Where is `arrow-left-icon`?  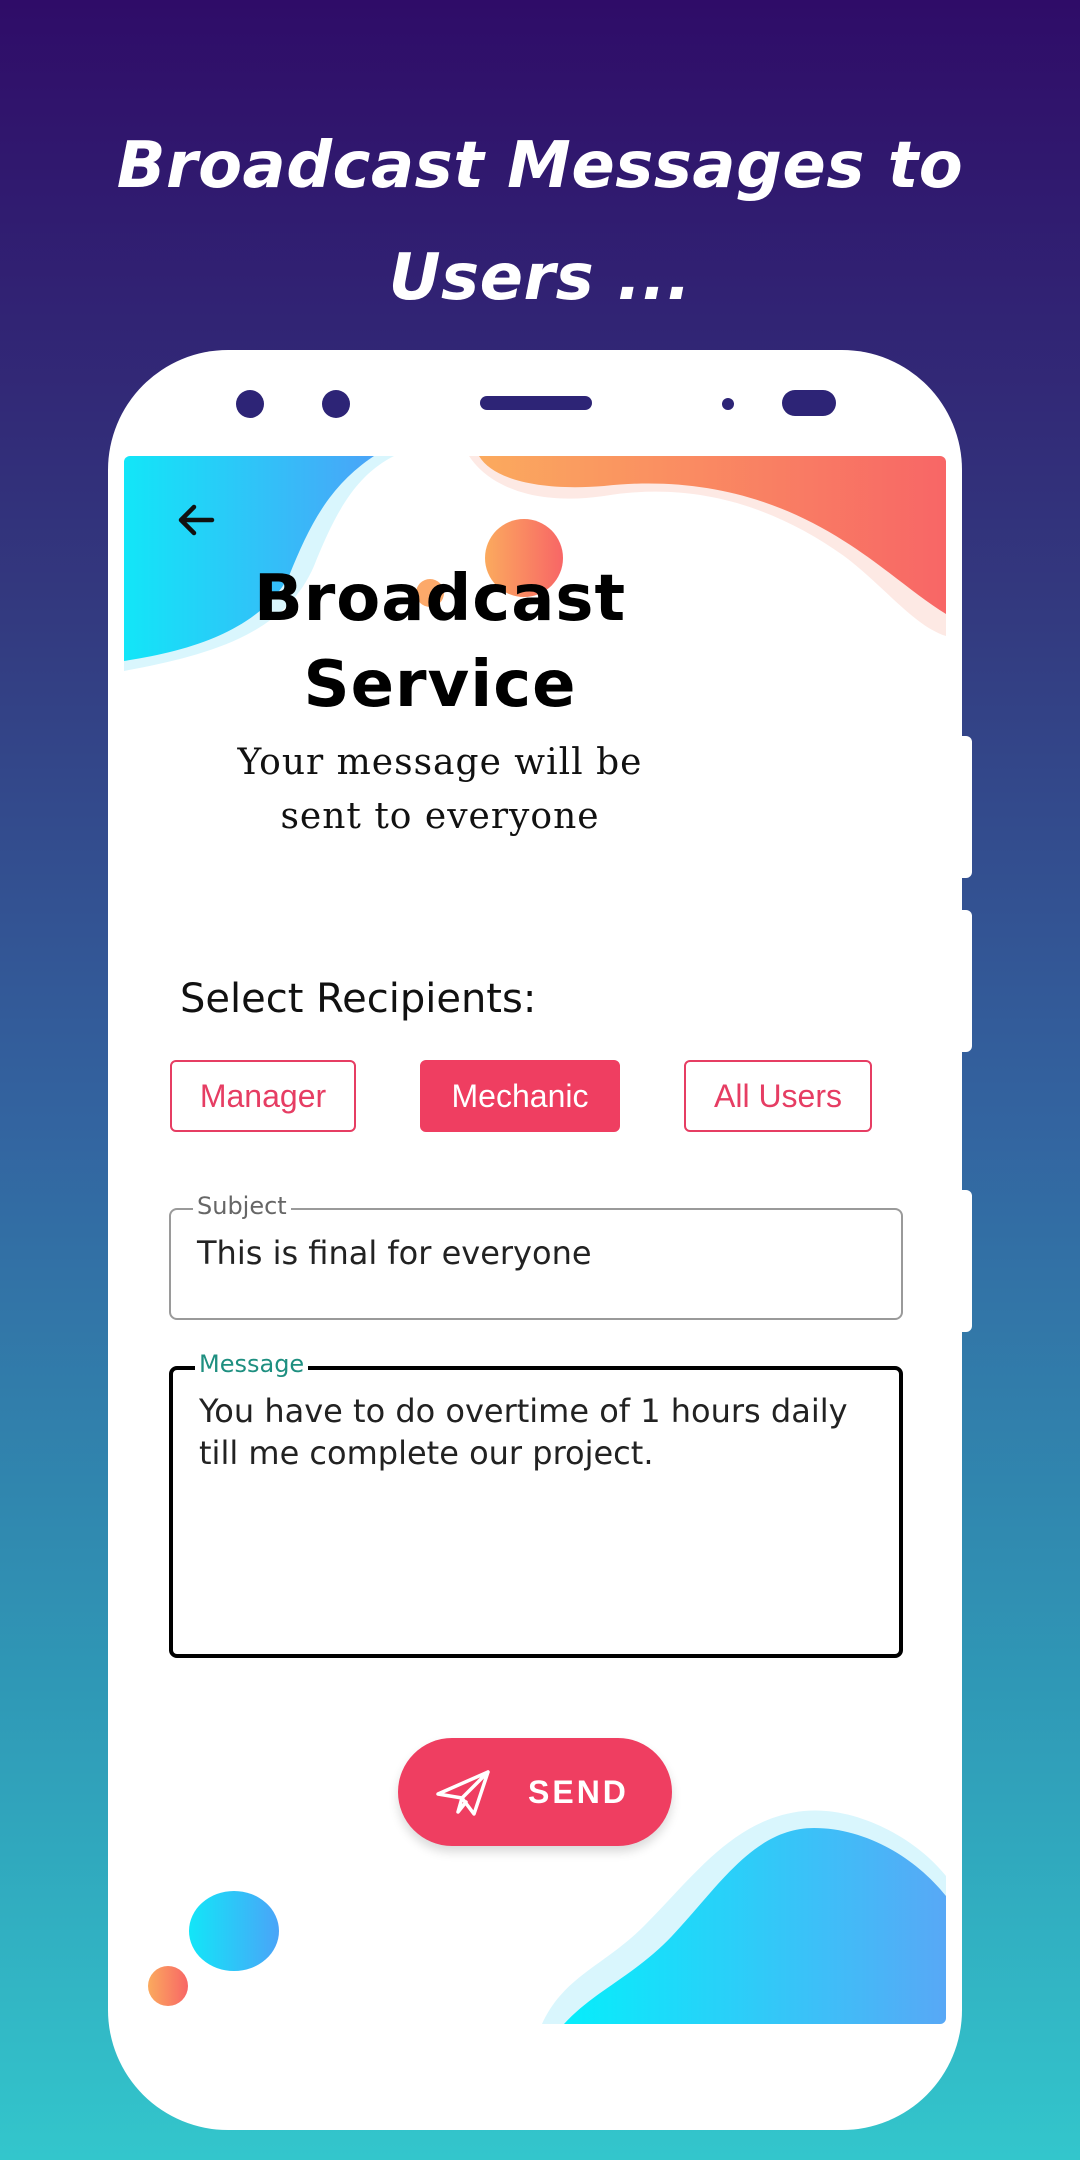
arrow-left-icon is located at coordinates (196, 520).